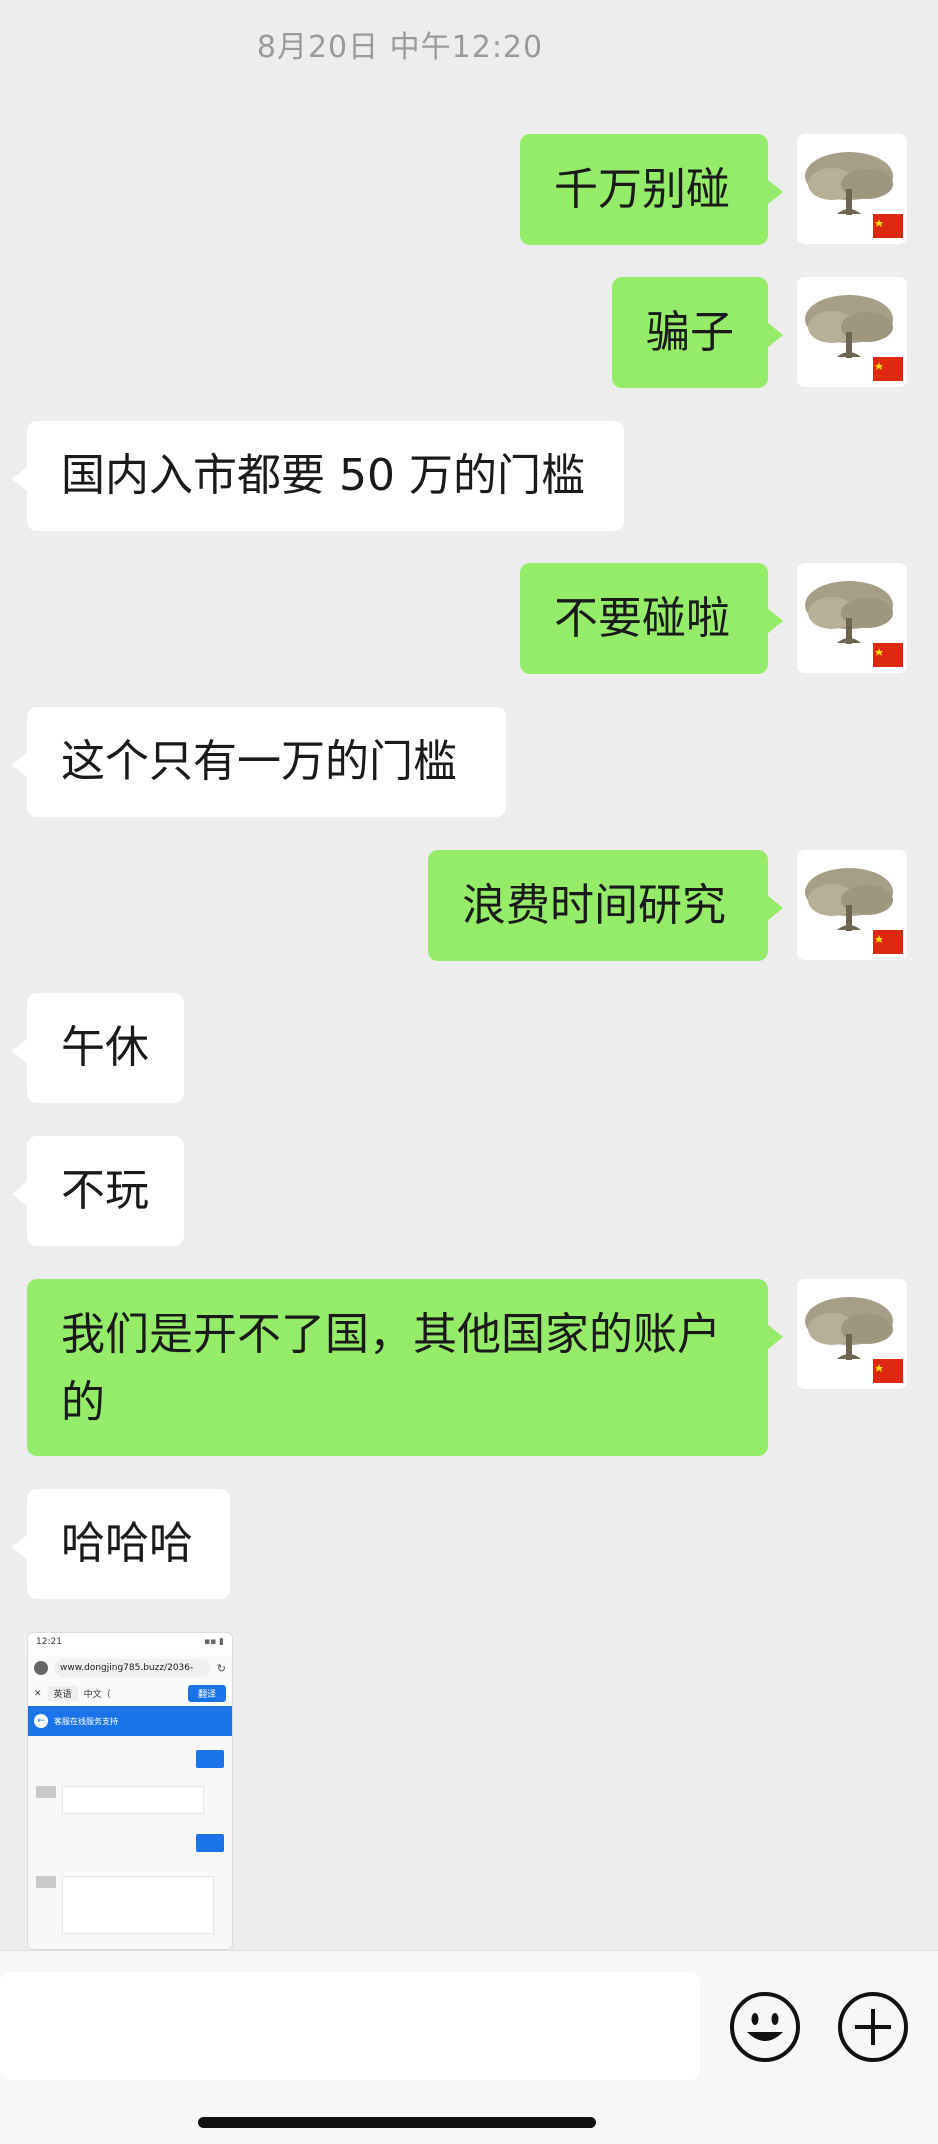  What do you see at coordinates (130, 1693) in the screenshot?
I see `thumb-translate-bar: ✕ 英语 中文（ 翻译` at bounding box center [130, 1693].